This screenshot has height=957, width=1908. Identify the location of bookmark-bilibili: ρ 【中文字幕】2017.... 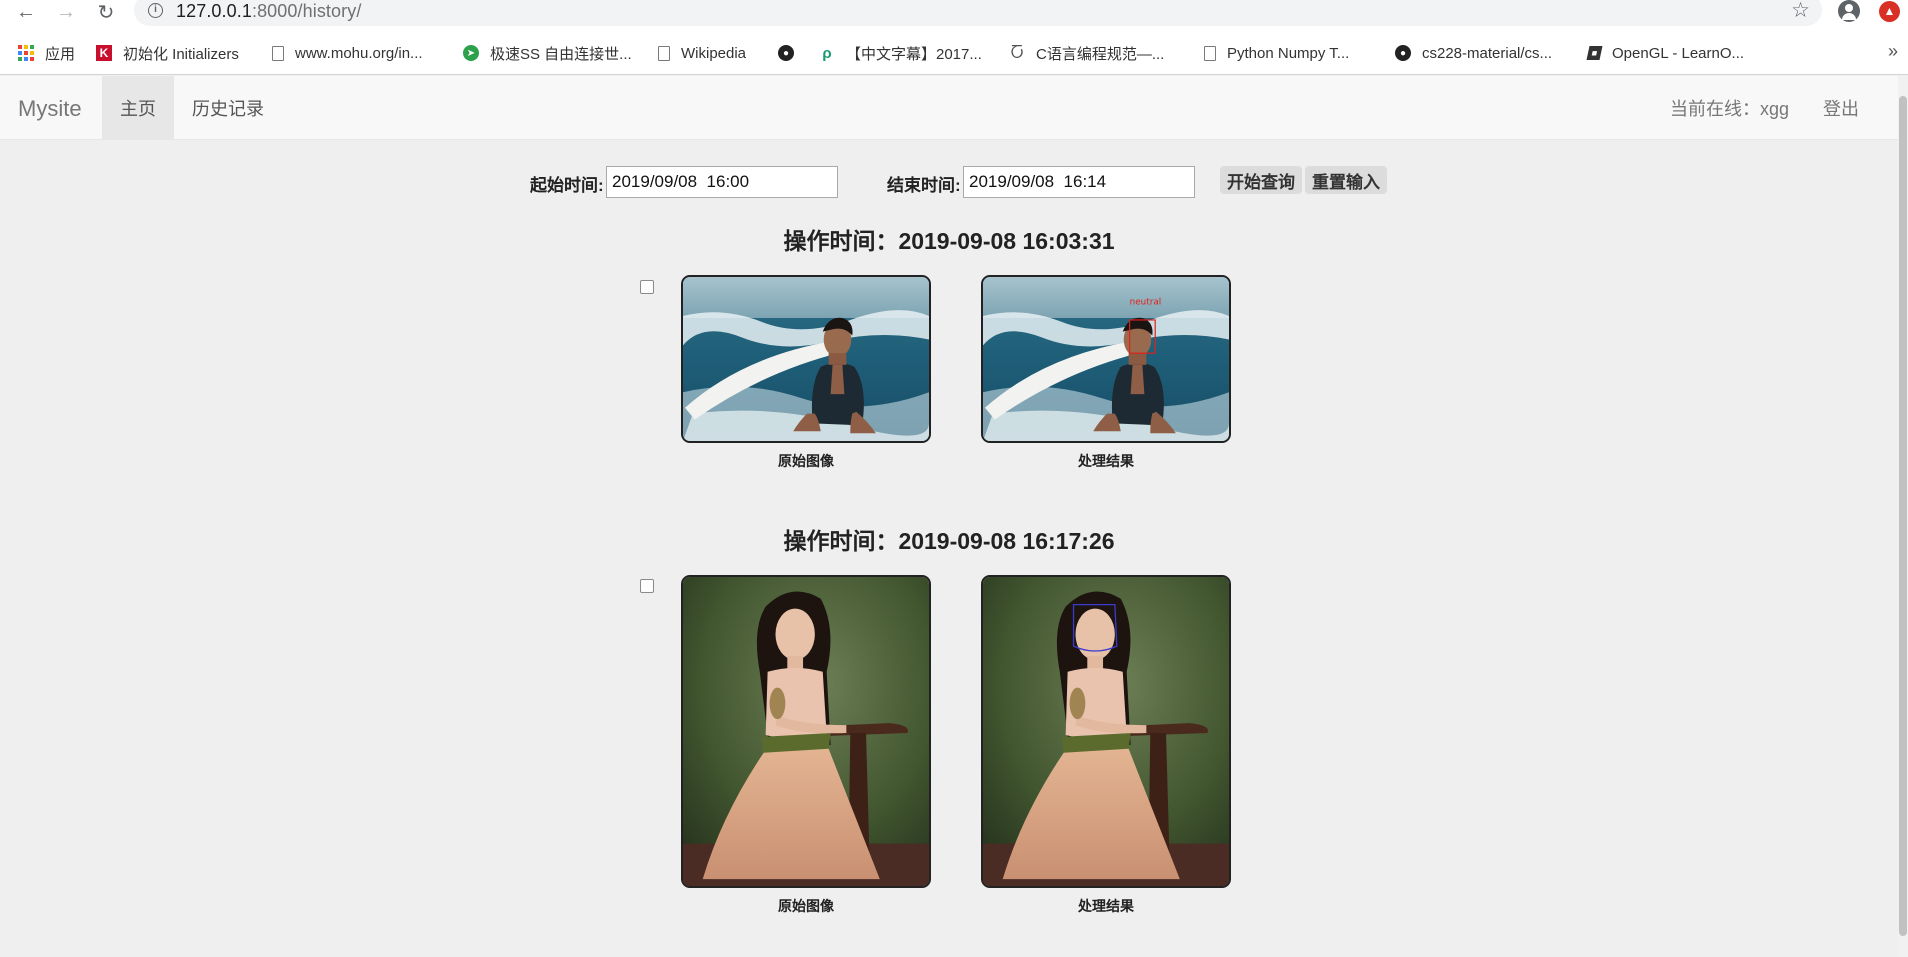
(900, 53).